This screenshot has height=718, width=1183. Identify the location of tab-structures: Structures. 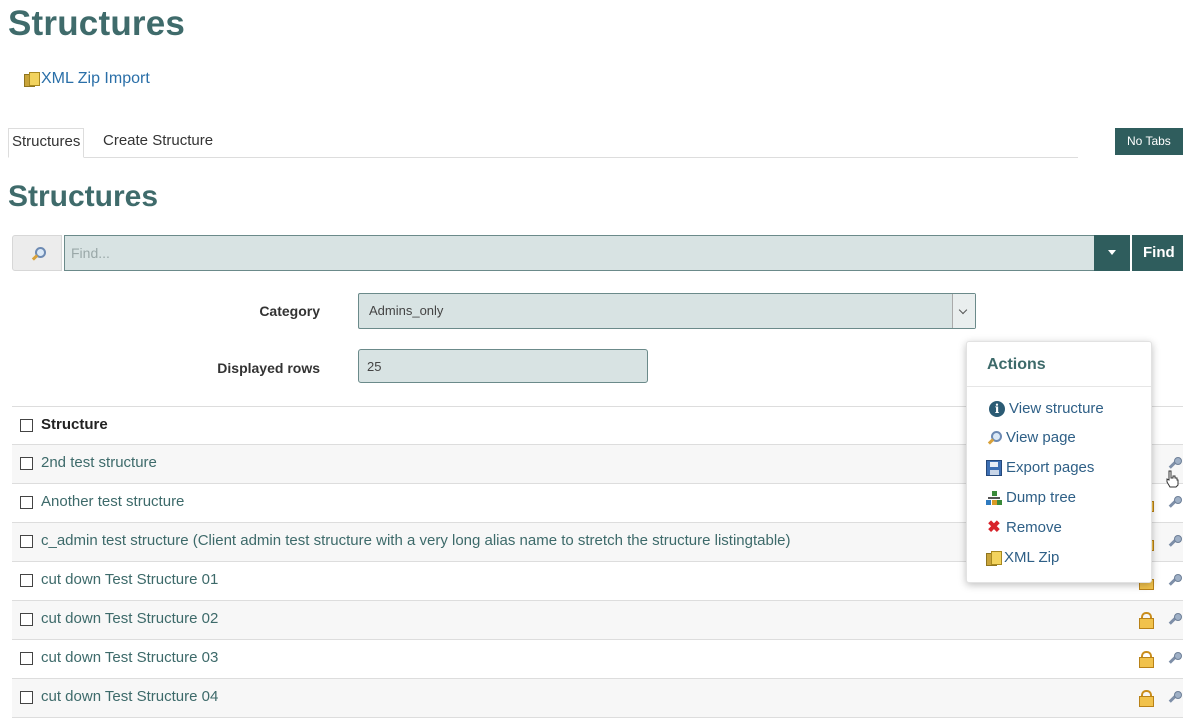
(46, 143).